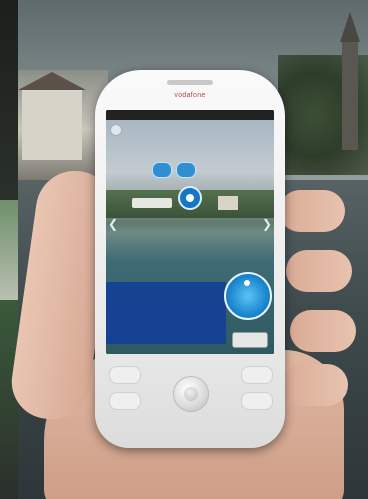  I want to click on back-key, so click(257, 401).